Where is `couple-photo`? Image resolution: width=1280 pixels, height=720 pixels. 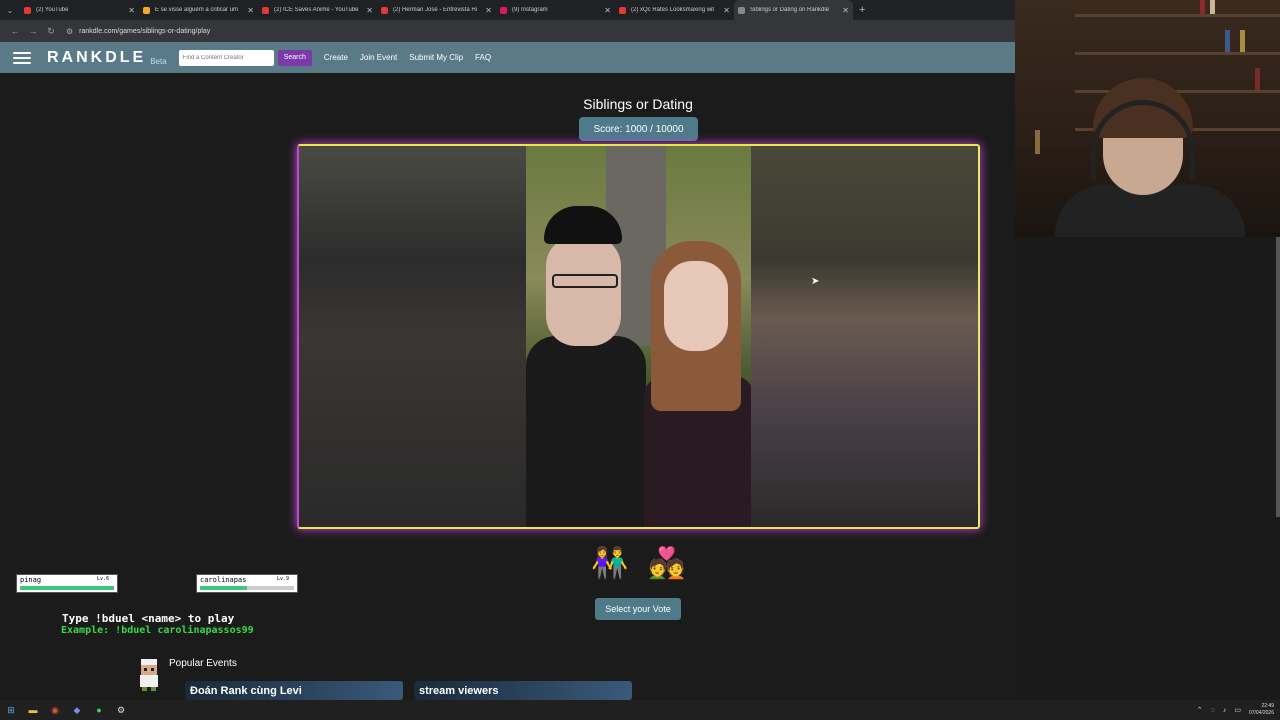
couple-photo is located at coordinates (640, 336).